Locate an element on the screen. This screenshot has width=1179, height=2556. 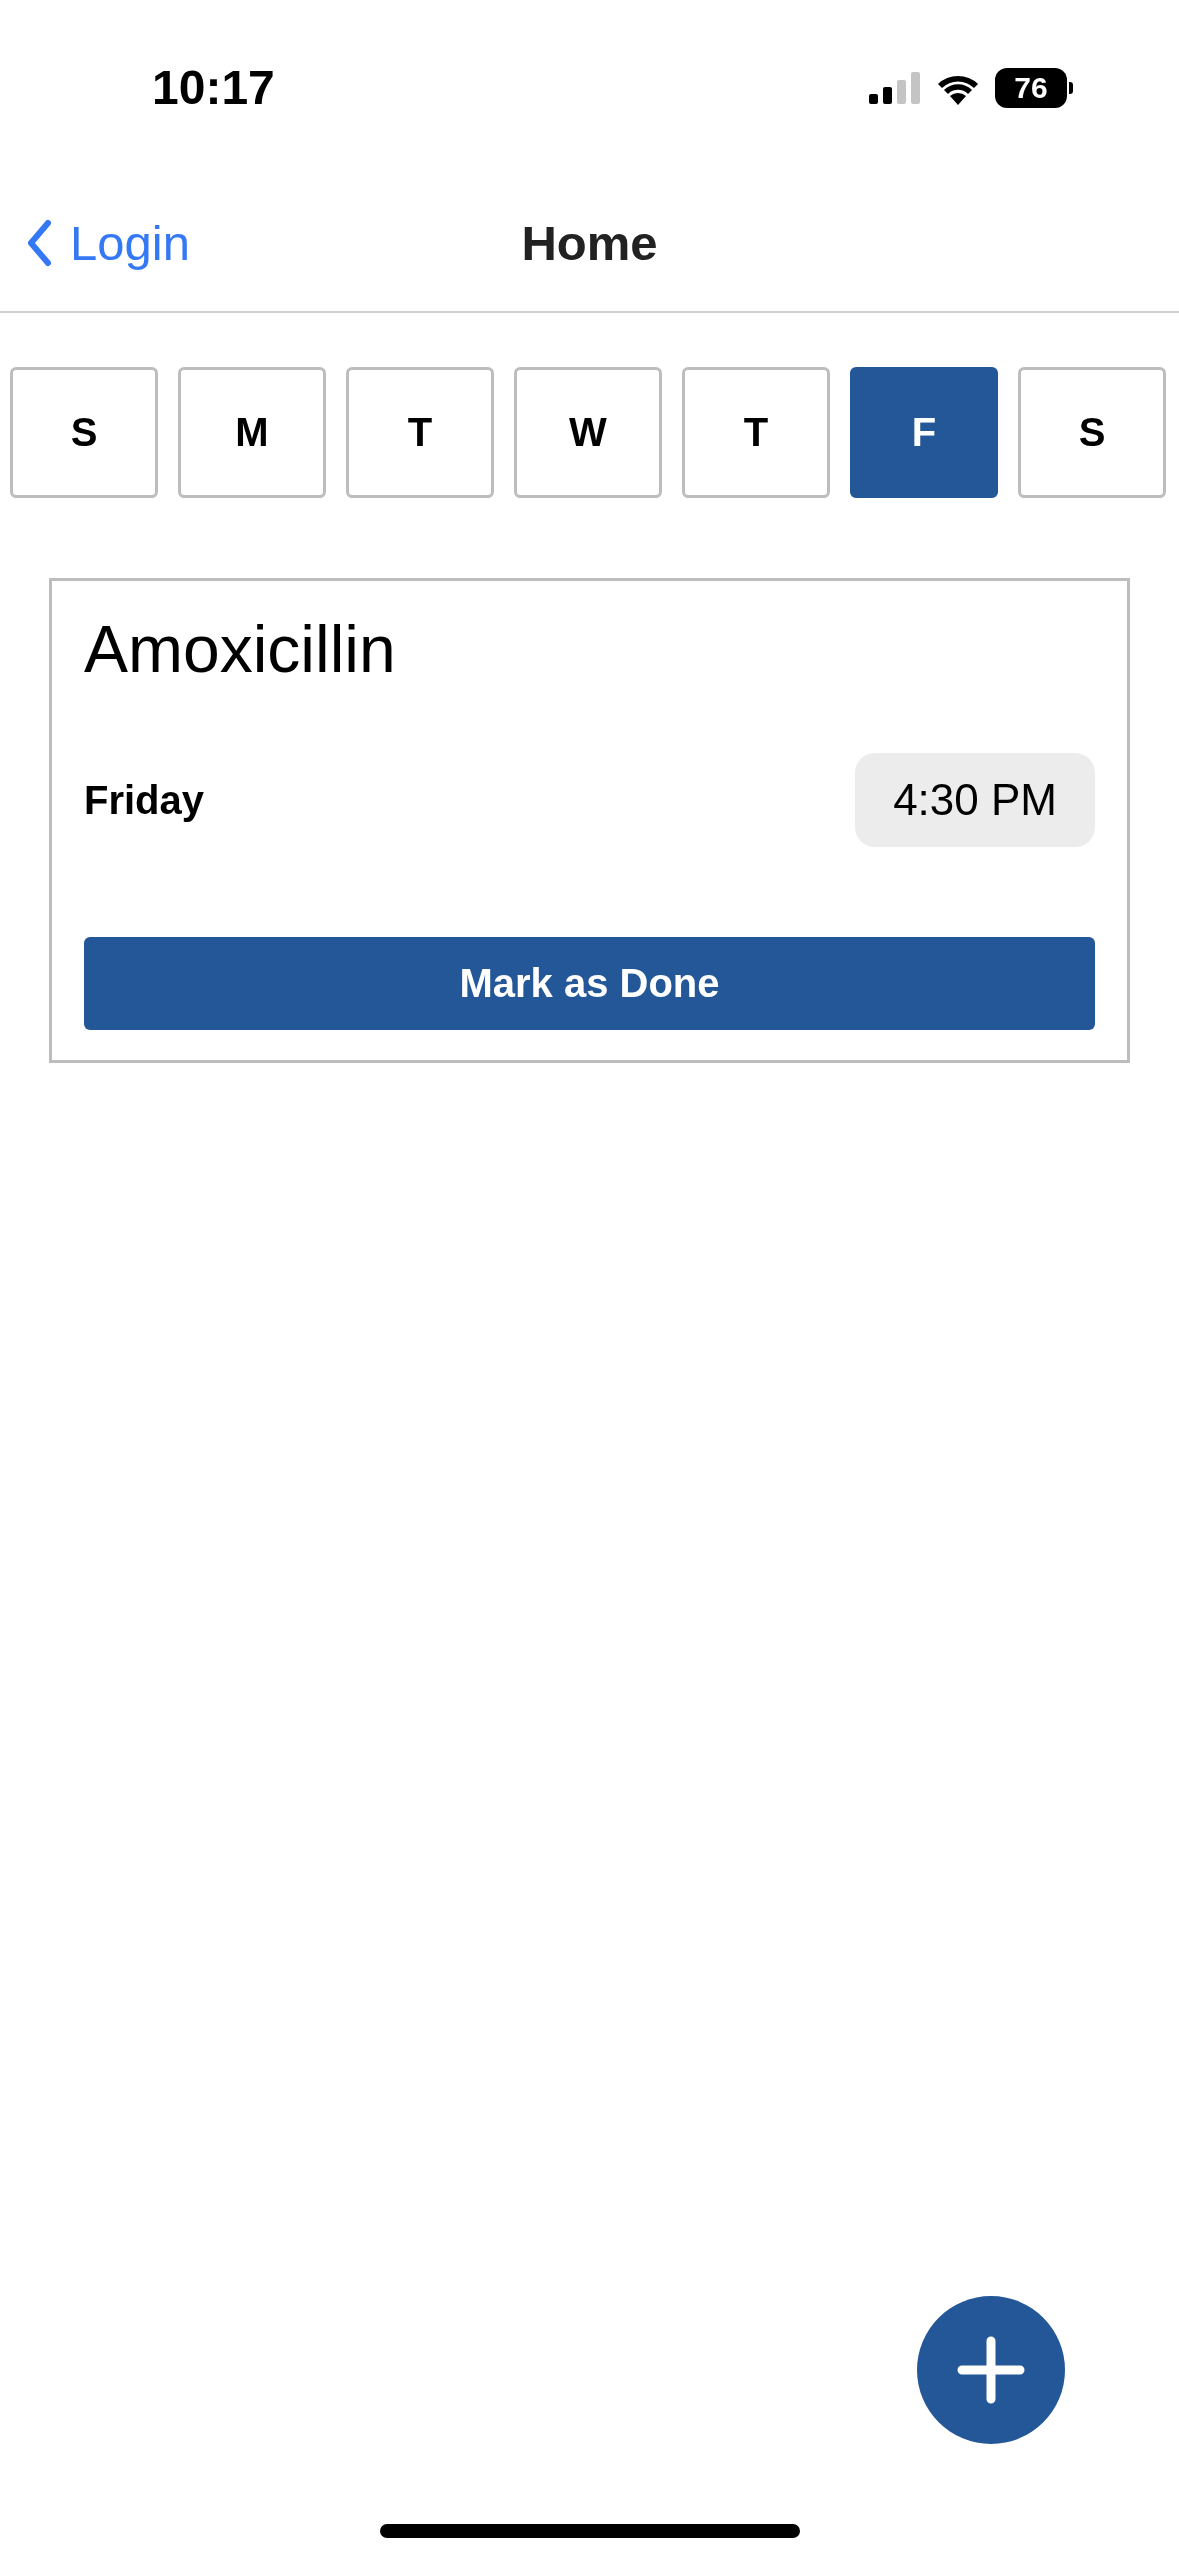
dose-time: 4:30 PM is located at coordinates (975, 800).